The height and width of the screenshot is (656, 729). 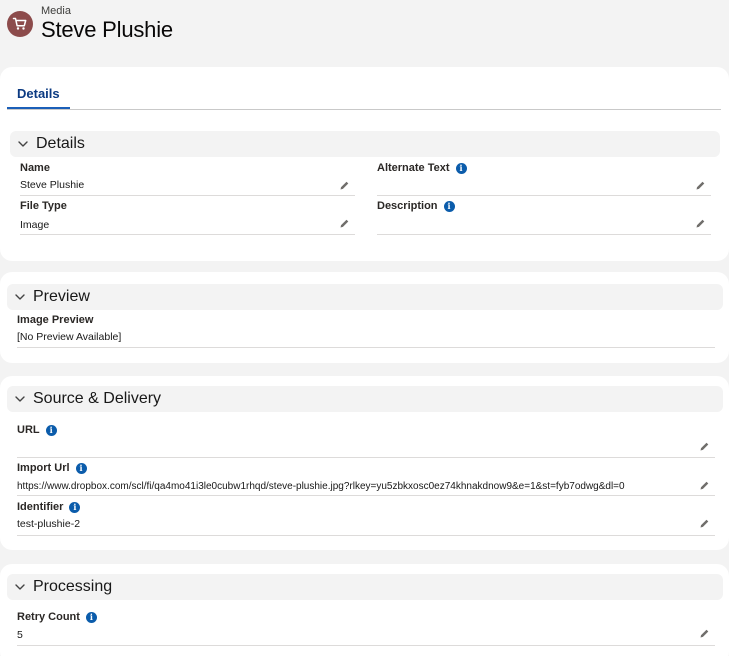 What do you see at coordinates (61, 296) in the screenshot?
I see `section-title: Preview` at bounding box center [61, 296].